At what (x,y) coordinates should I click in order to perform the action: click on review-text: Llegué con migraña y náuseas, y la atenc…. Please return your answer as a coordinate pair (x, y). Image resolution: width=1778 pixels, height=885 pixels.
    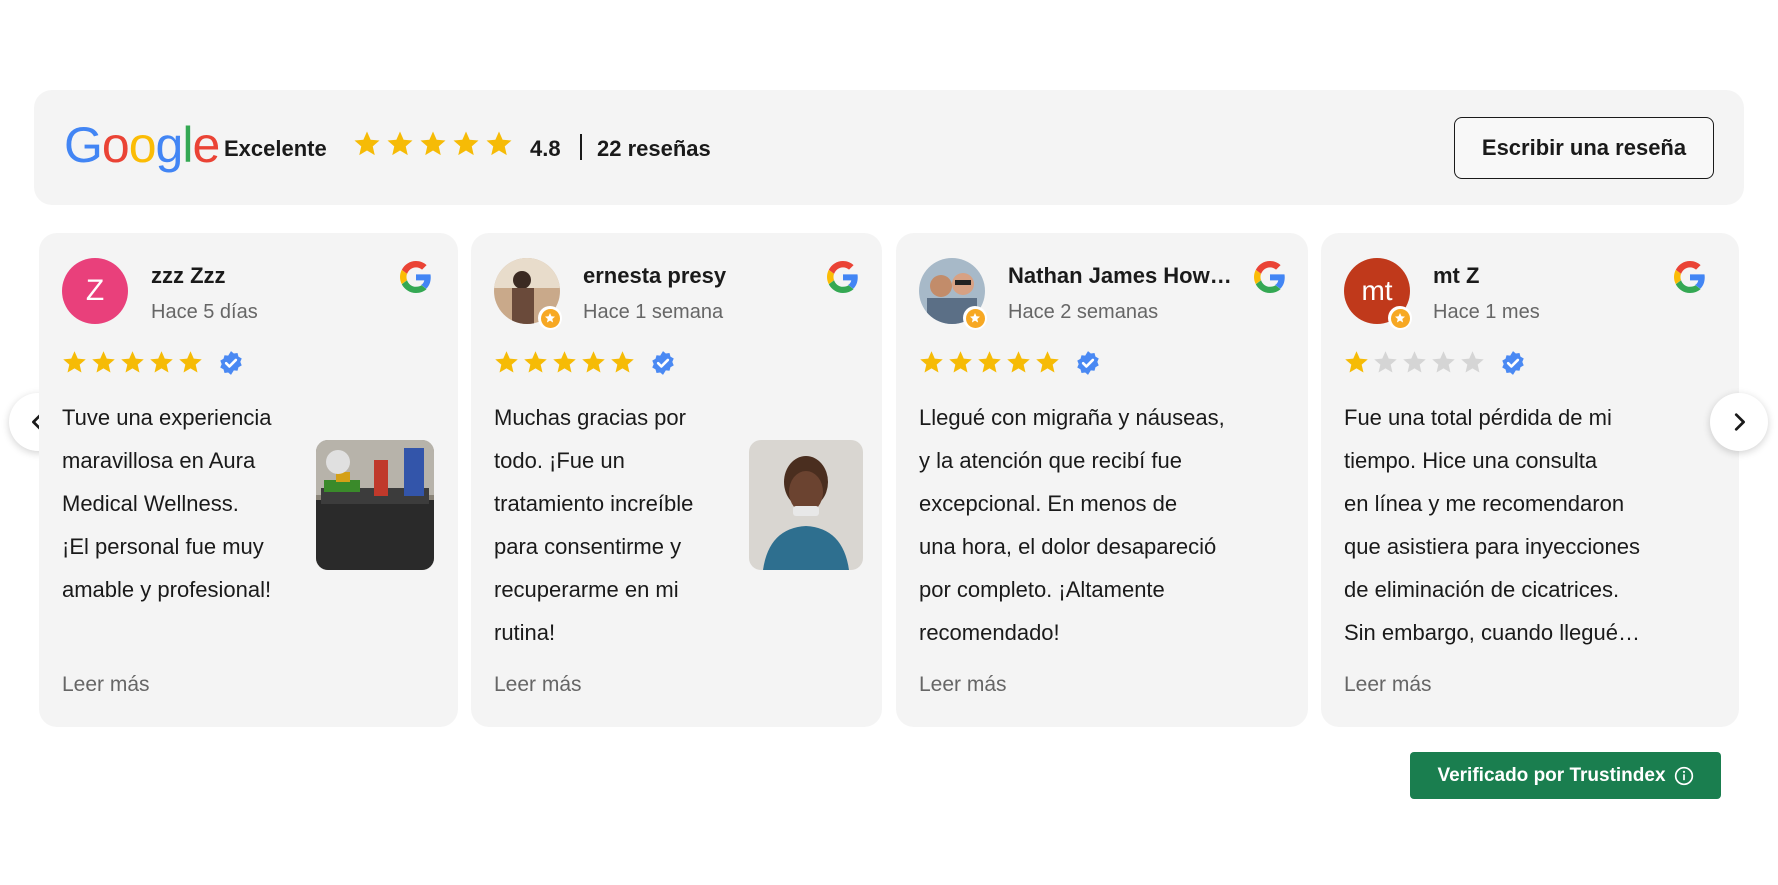
    Looking at the image, I should click on (1072, 525).